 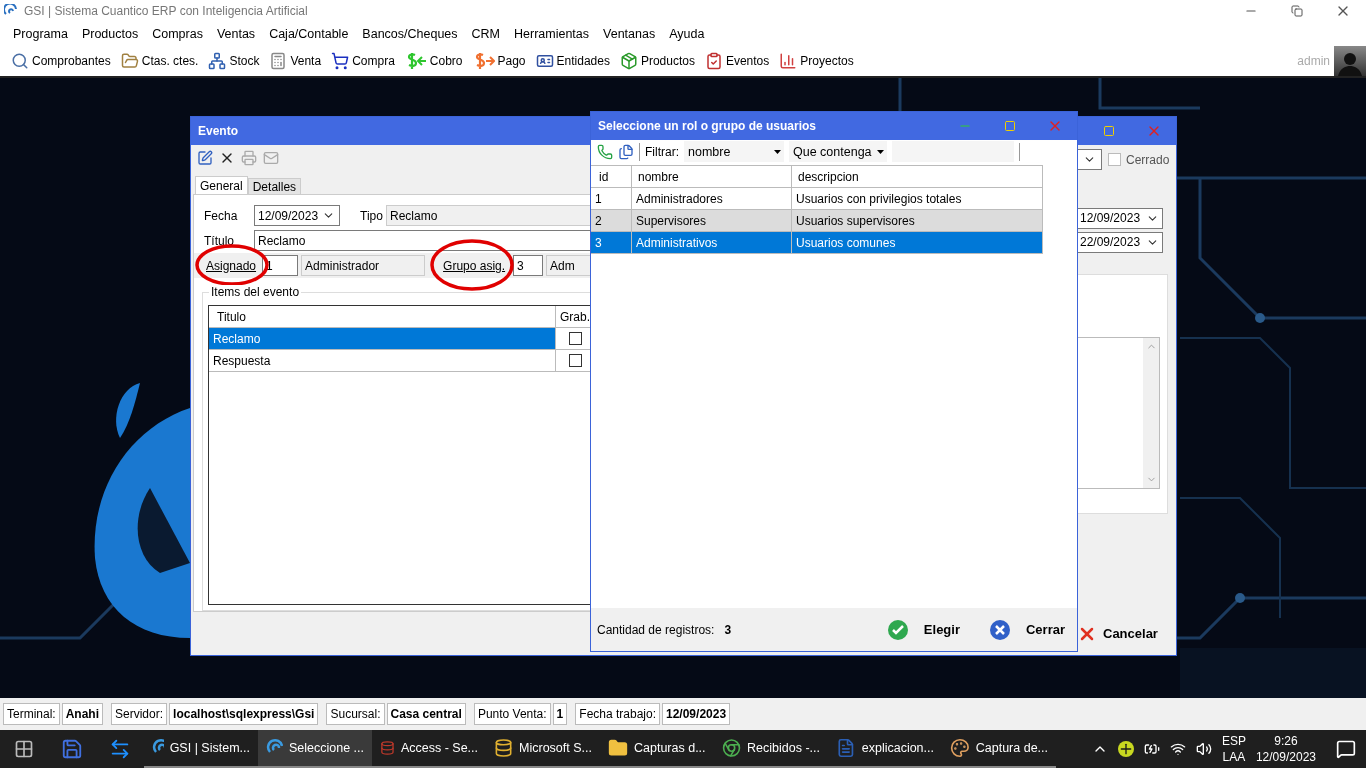 What do you see at coordinates (485, 34) in the screenshot?
I see `menu-item: CRM` at bounding box center [485, 34].